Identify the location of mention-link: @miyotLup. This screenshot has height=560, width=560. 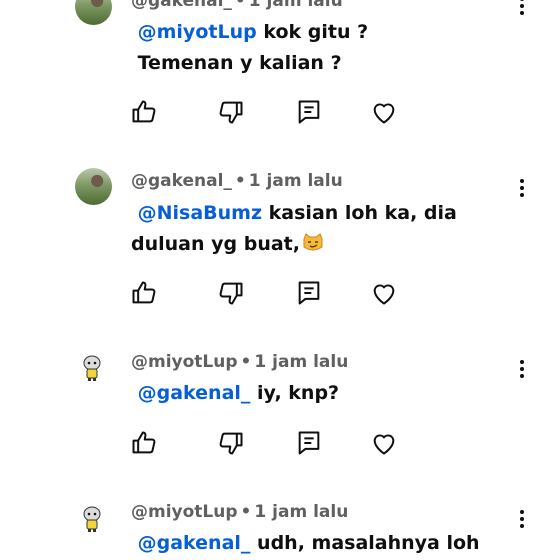
(197, 32).